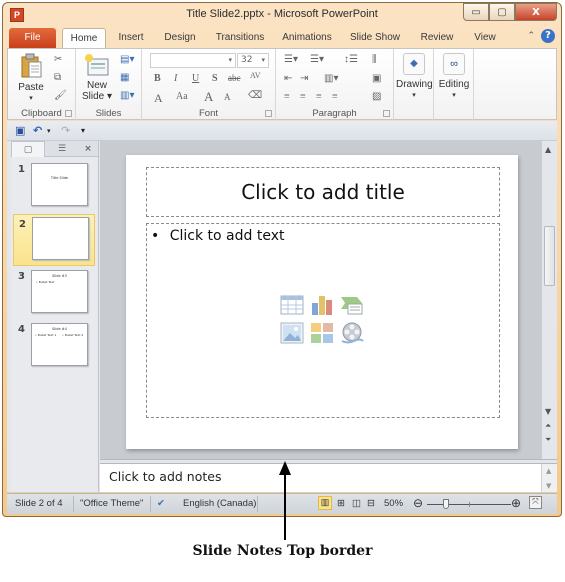  I want to click on slide-thumbnail-icon: ▢, so click(28, 150).